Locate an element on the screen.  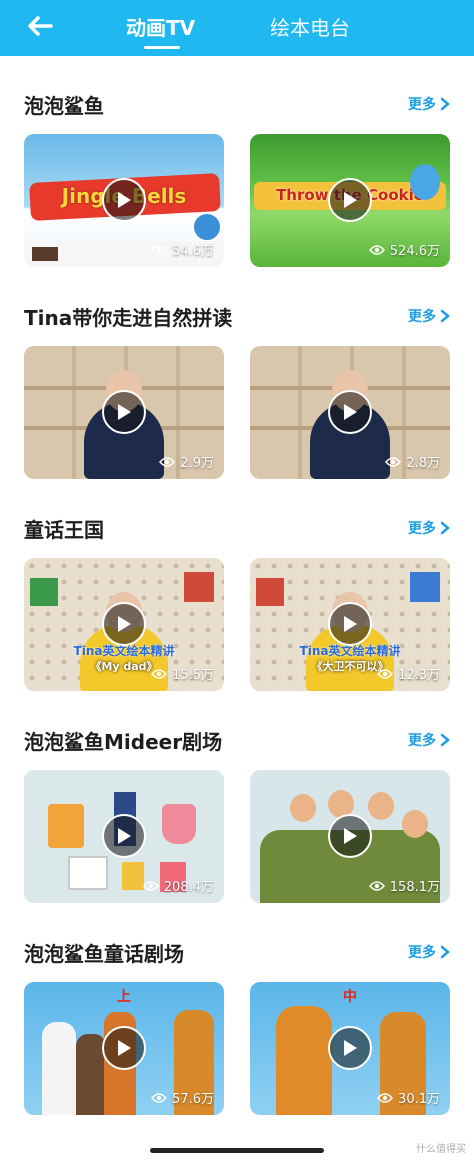
video-card: 2.8万 is located at coordinates (350, 412).